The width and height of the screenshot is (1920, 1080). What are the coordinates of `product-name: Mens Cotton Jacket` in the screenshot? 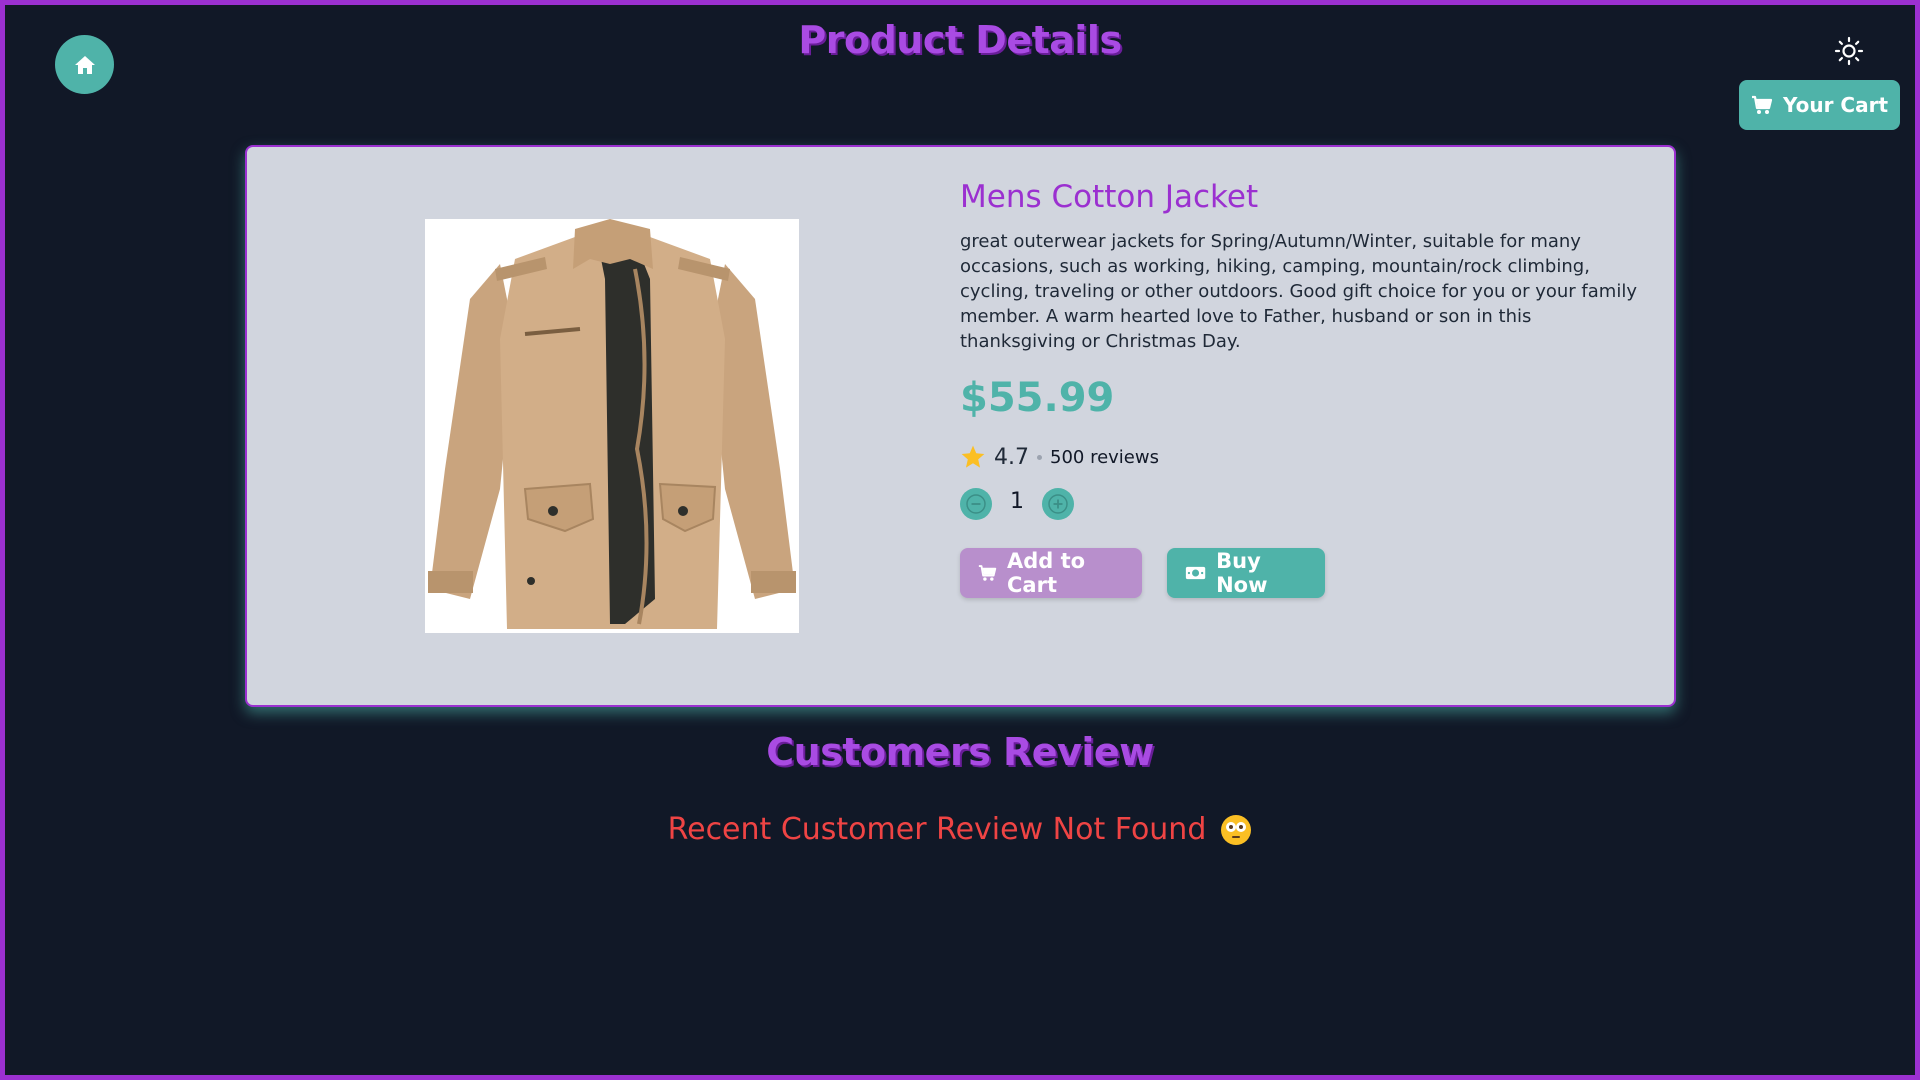 It's located at (1109, 197).